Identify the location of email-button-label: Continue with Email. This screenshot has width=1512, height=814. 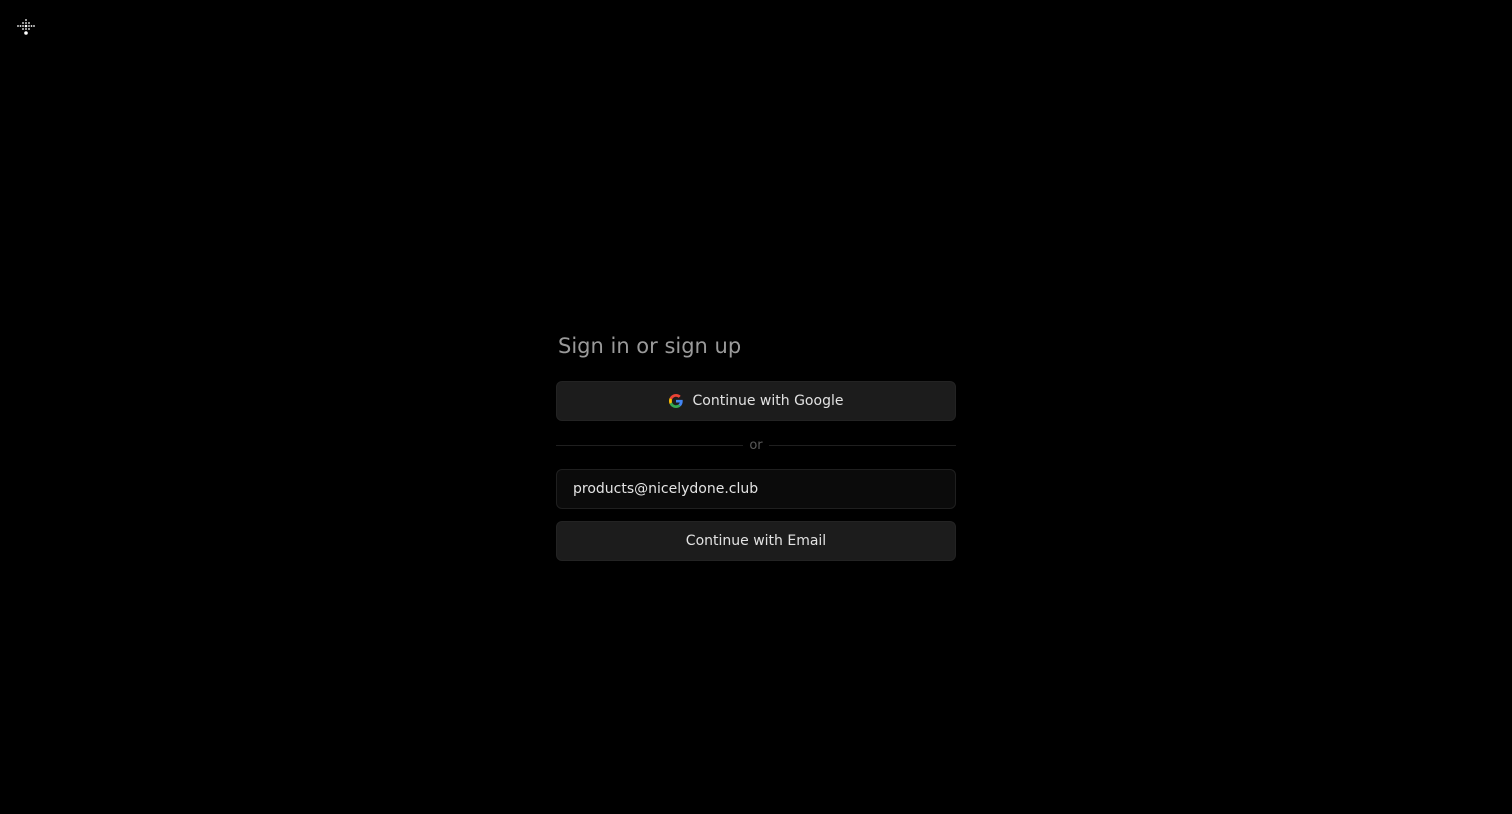
(756, 541).